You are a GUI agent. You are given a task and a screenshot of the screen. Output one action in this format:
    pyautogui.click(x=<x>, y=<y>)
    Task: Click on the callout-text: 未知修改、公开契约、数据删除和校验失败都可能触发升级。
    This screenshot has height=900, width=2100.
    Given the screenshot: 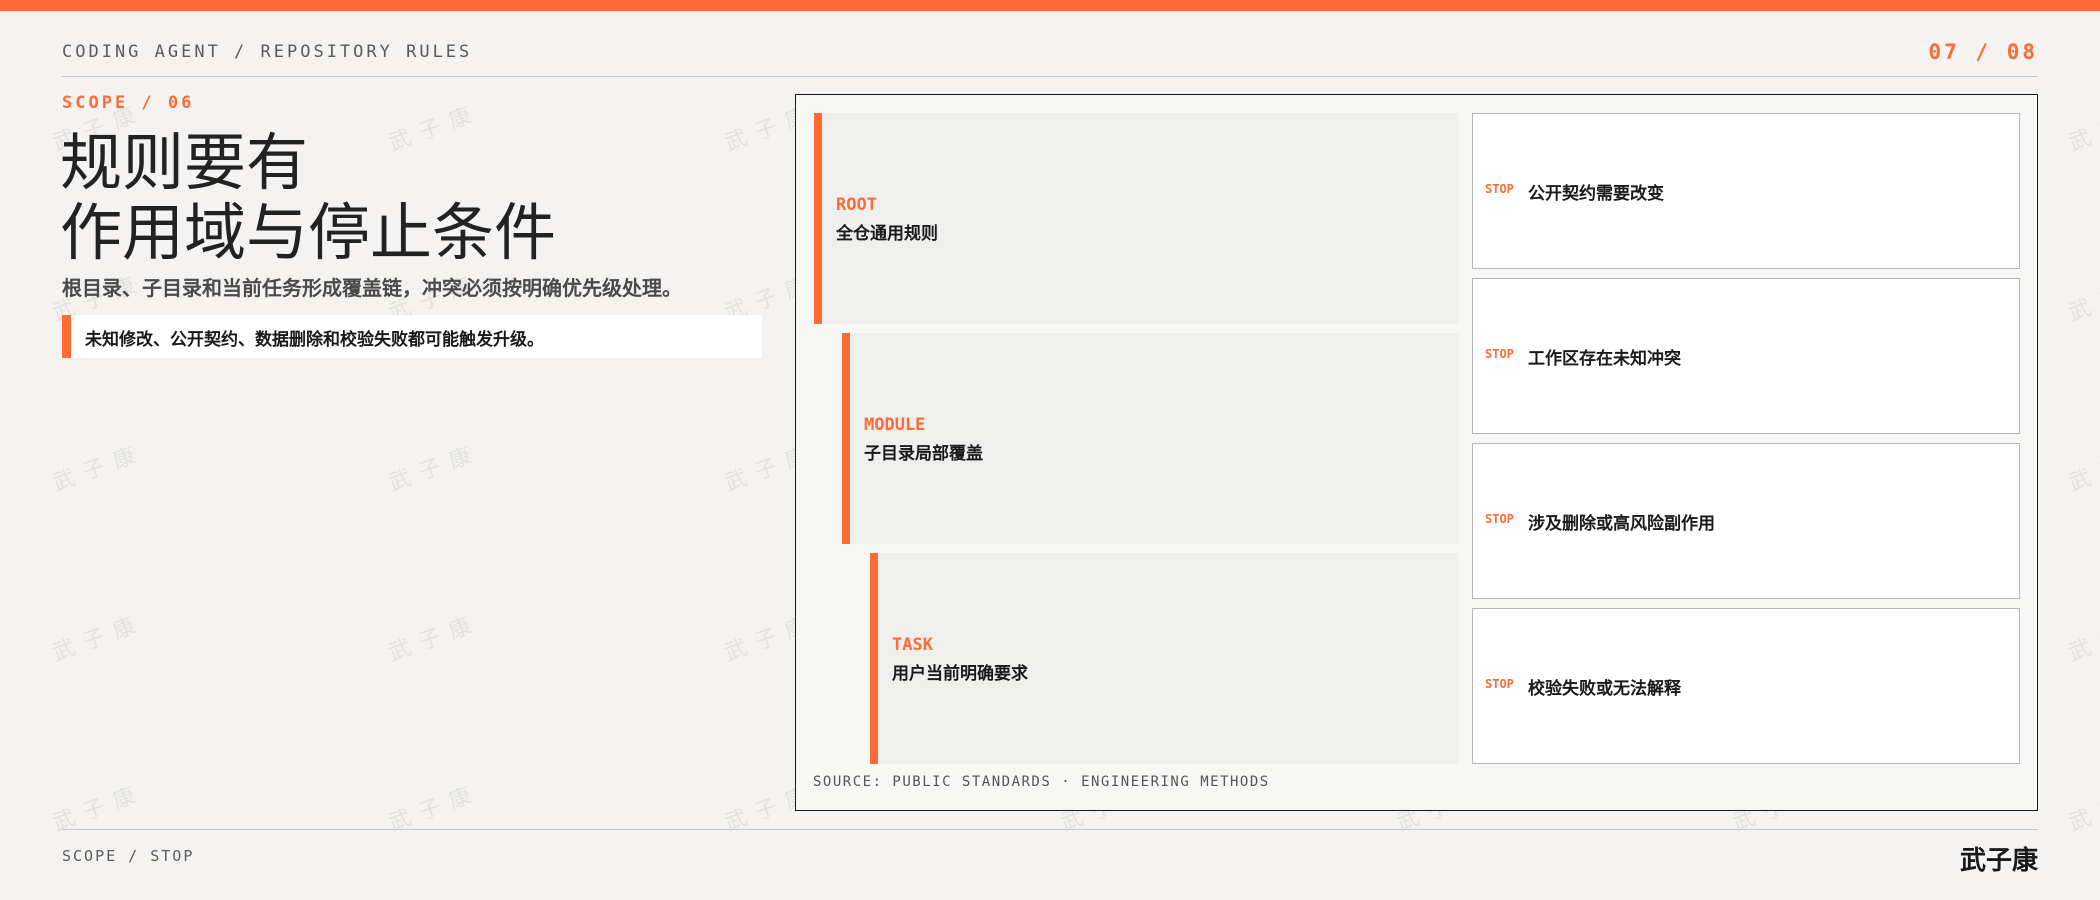 What is the action you would take?
    pyautogui.click(x=314, y=340)
    